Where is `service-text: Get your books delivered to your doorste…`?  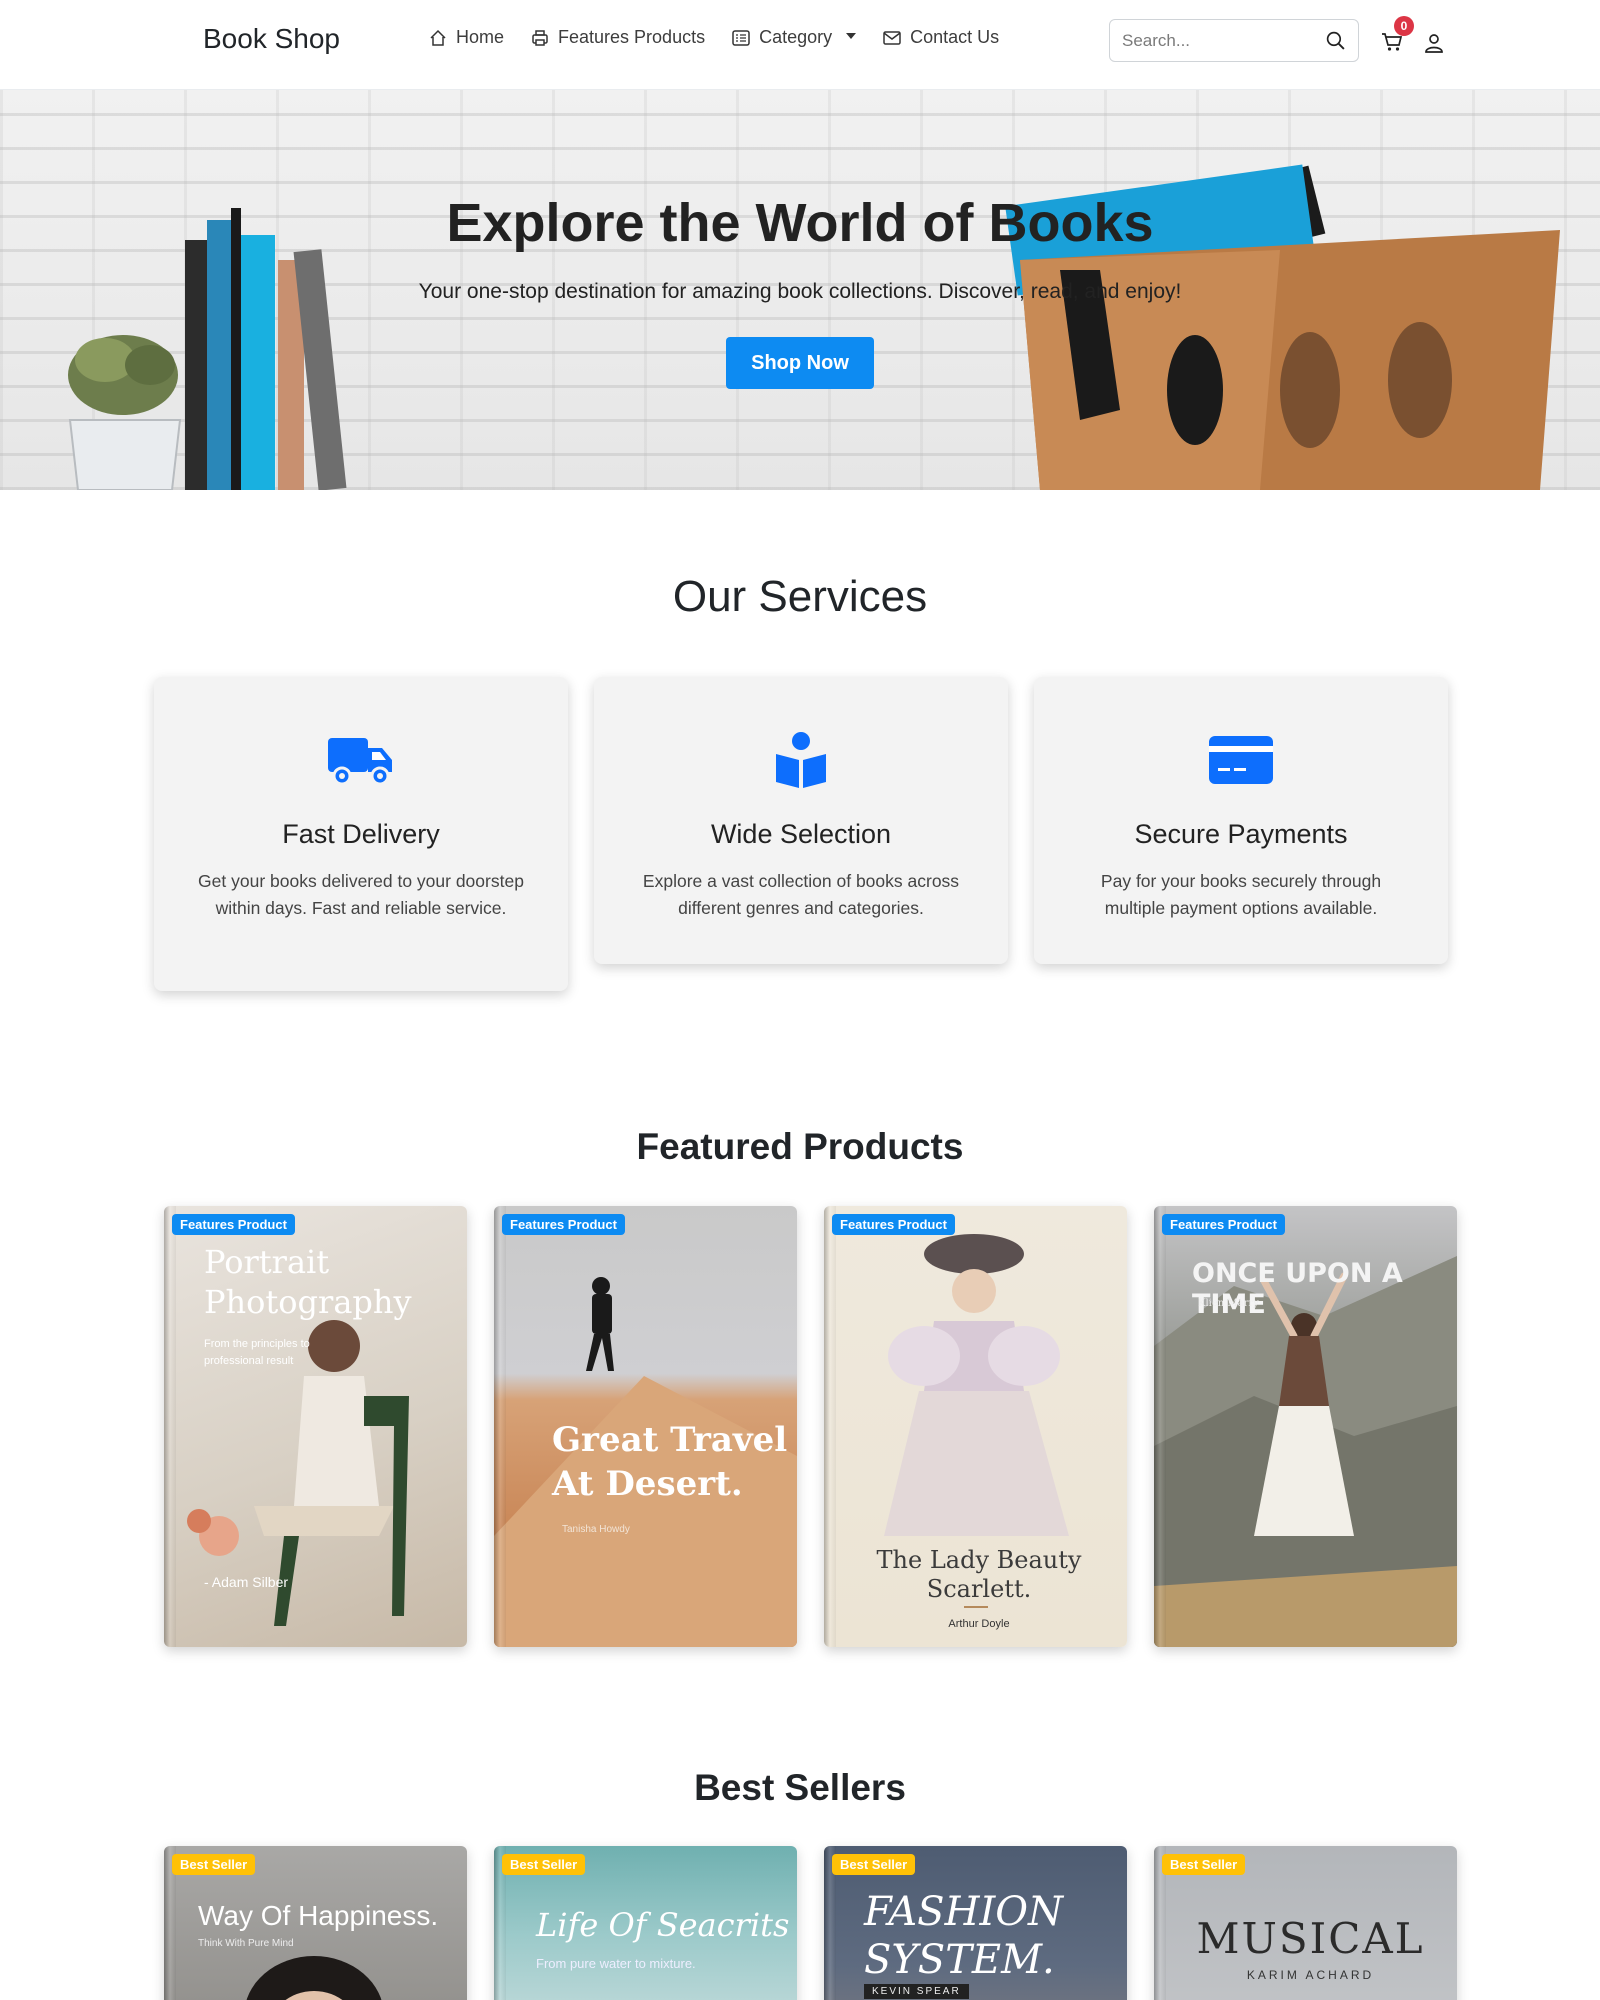
service-text: Get your books delivered to your doorste… is located at coordinates (361, 894).